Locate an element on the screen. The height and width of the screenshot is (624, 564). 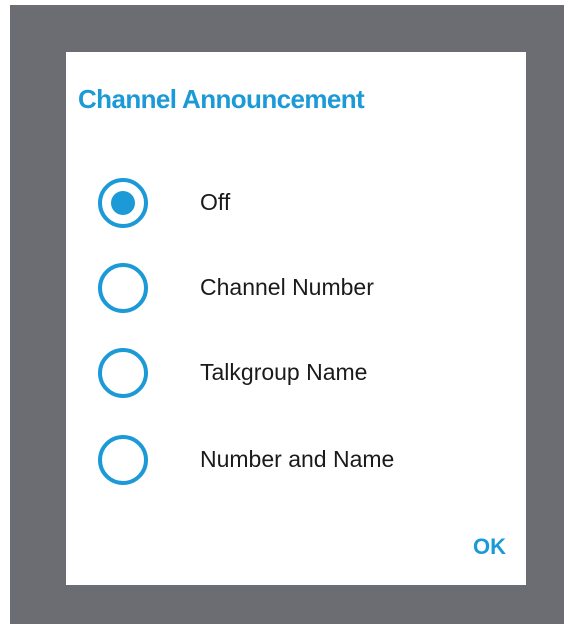
option-label: Off is located at coordinates (215, 202).